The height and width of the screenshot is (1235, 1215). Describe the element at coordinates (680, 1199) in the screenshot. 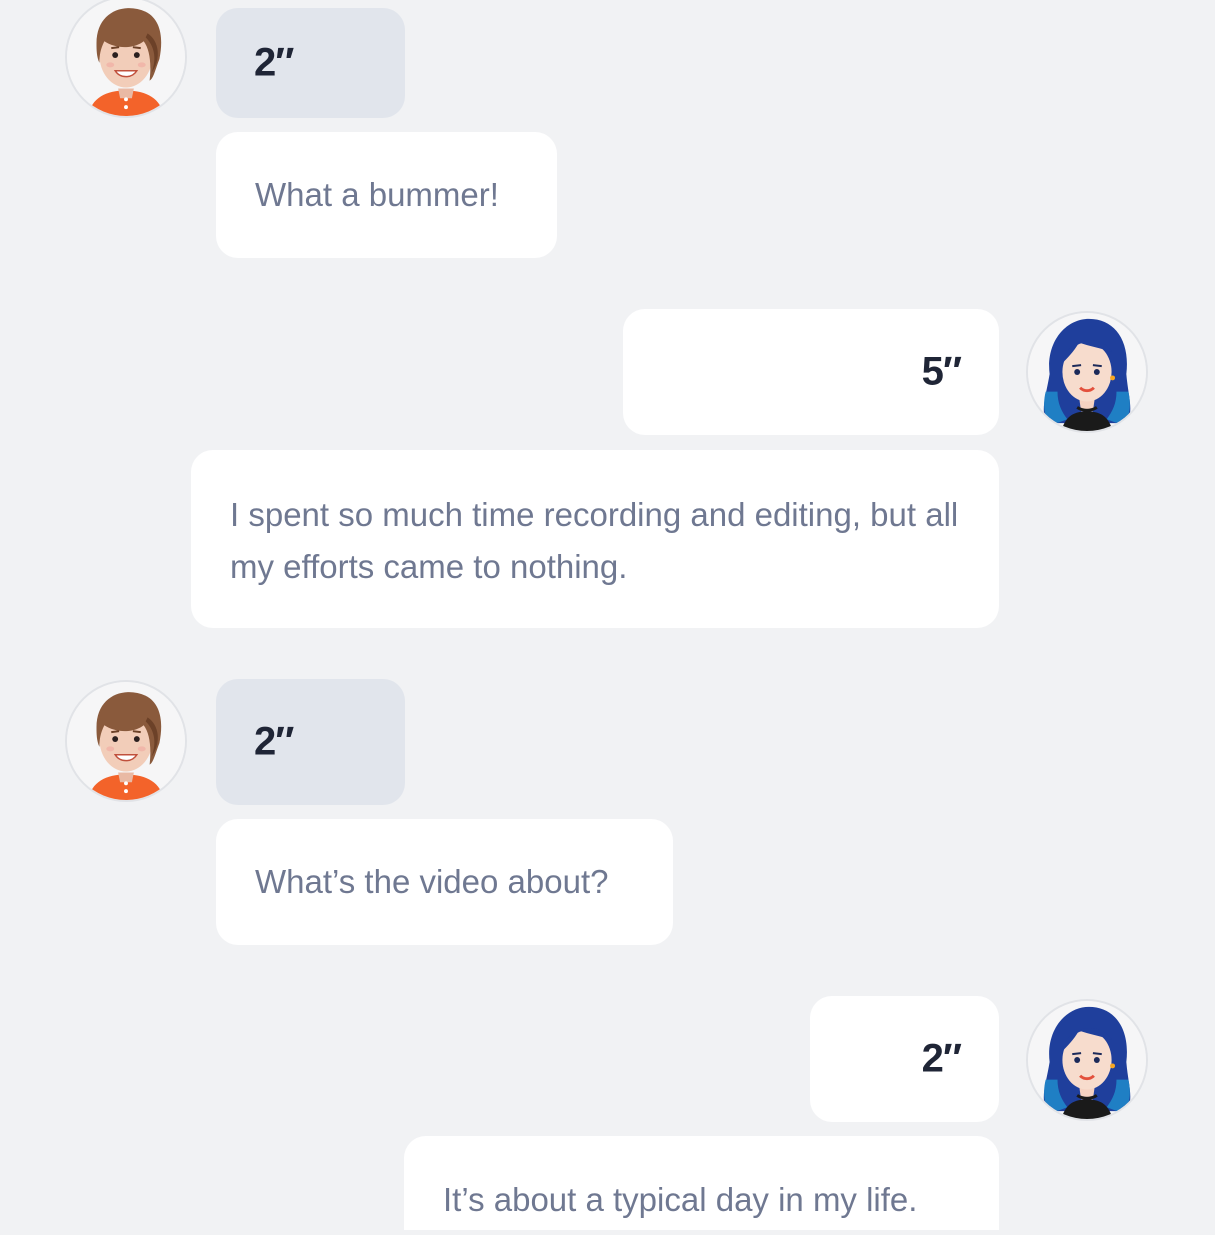

I see `message-text: It’s about a typical day in my life.` at that location.